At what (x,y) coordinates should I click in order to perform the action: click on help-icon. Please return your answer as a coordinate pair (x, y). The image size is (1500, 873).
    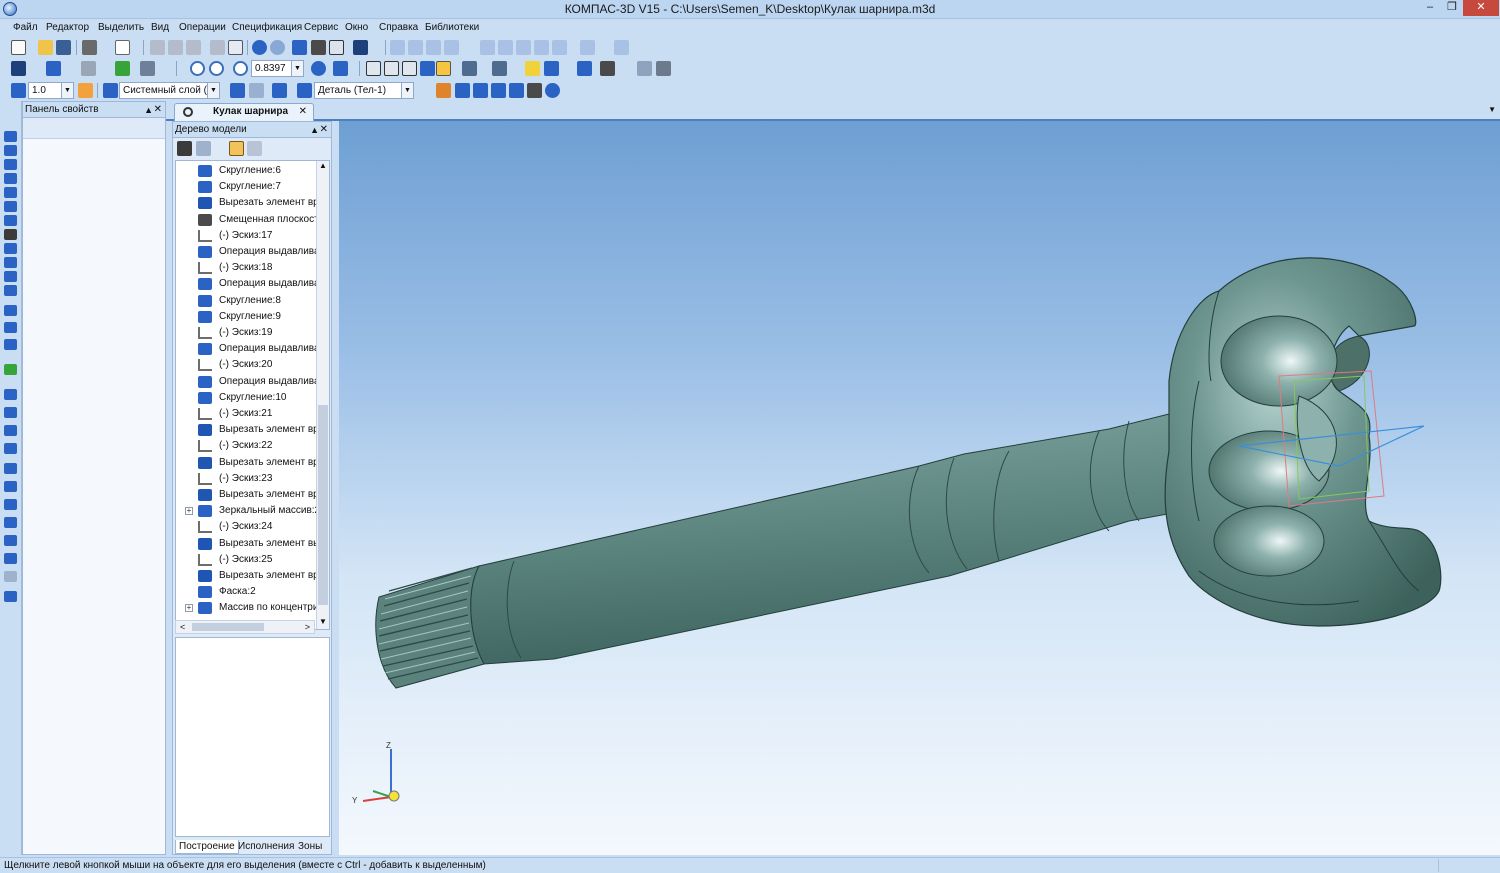
    Looking at the image, I should click on (552, 90).